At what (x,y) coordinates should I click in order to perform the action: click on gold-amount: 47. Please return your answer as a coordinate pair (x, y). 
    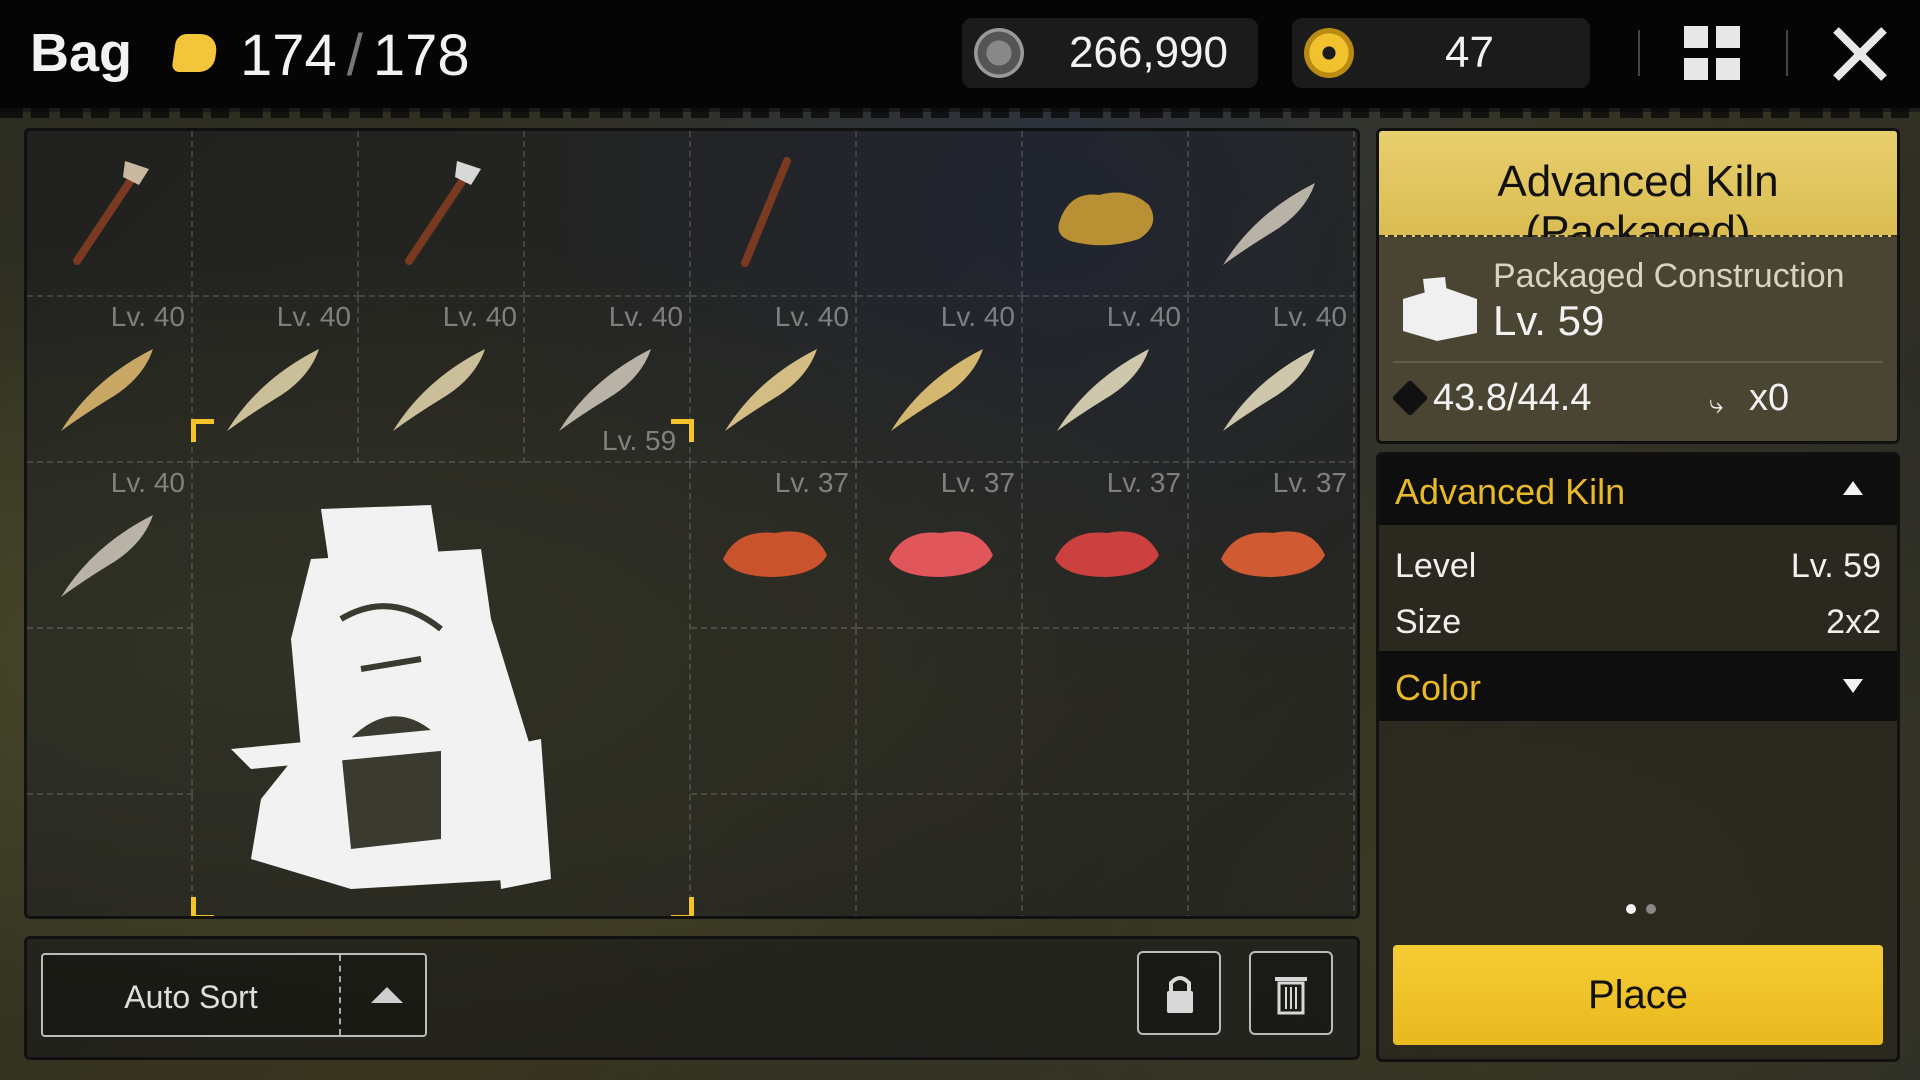
    Looking at the image, I should click on (1469, 52).